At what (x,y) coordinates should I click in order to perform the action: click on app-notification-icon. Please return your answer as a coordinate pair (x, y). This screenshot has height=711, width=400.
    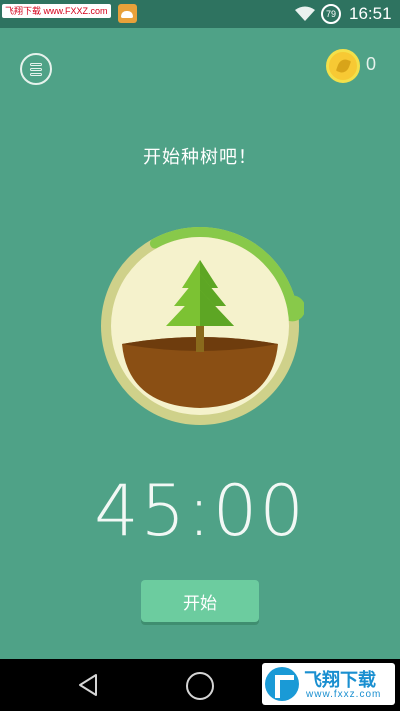
    Looking at the image, I should click on (127, 13).